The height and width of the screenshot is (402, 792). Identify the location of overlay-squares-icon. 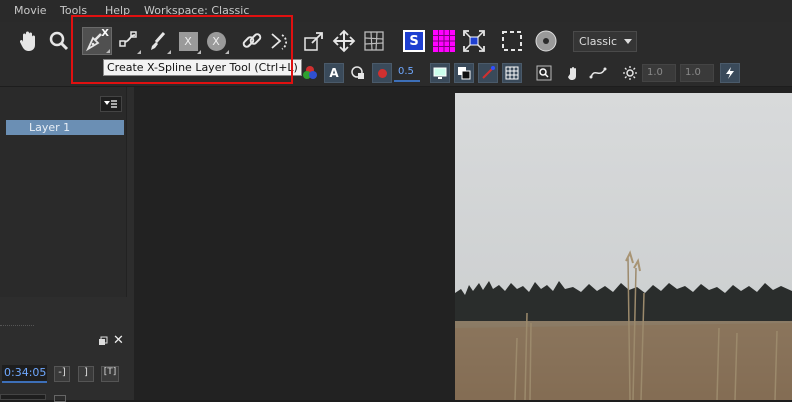
(464, 73).